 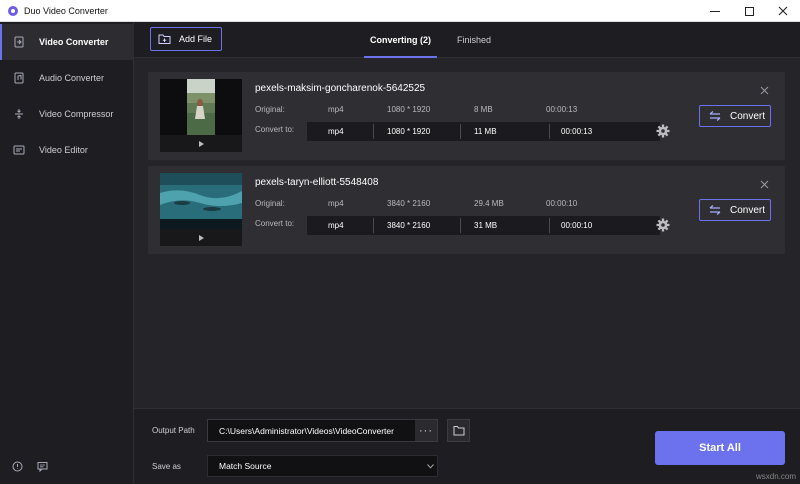 I want to click on open-folder-button, so click(x=458, y=430).